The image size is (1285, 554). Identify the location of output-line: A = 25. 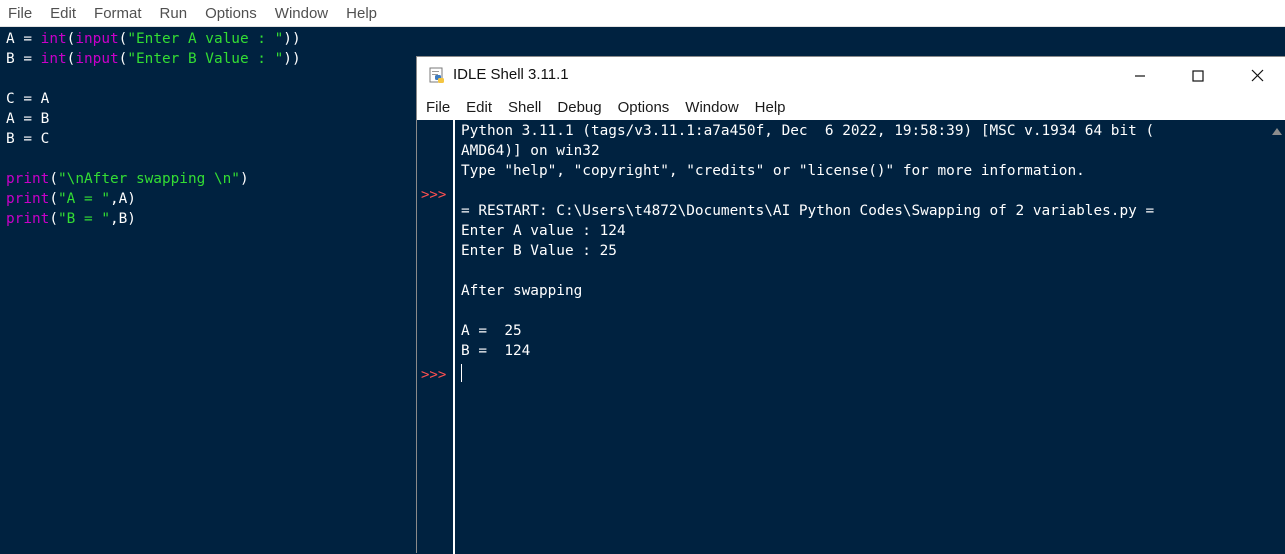
(491, 331).